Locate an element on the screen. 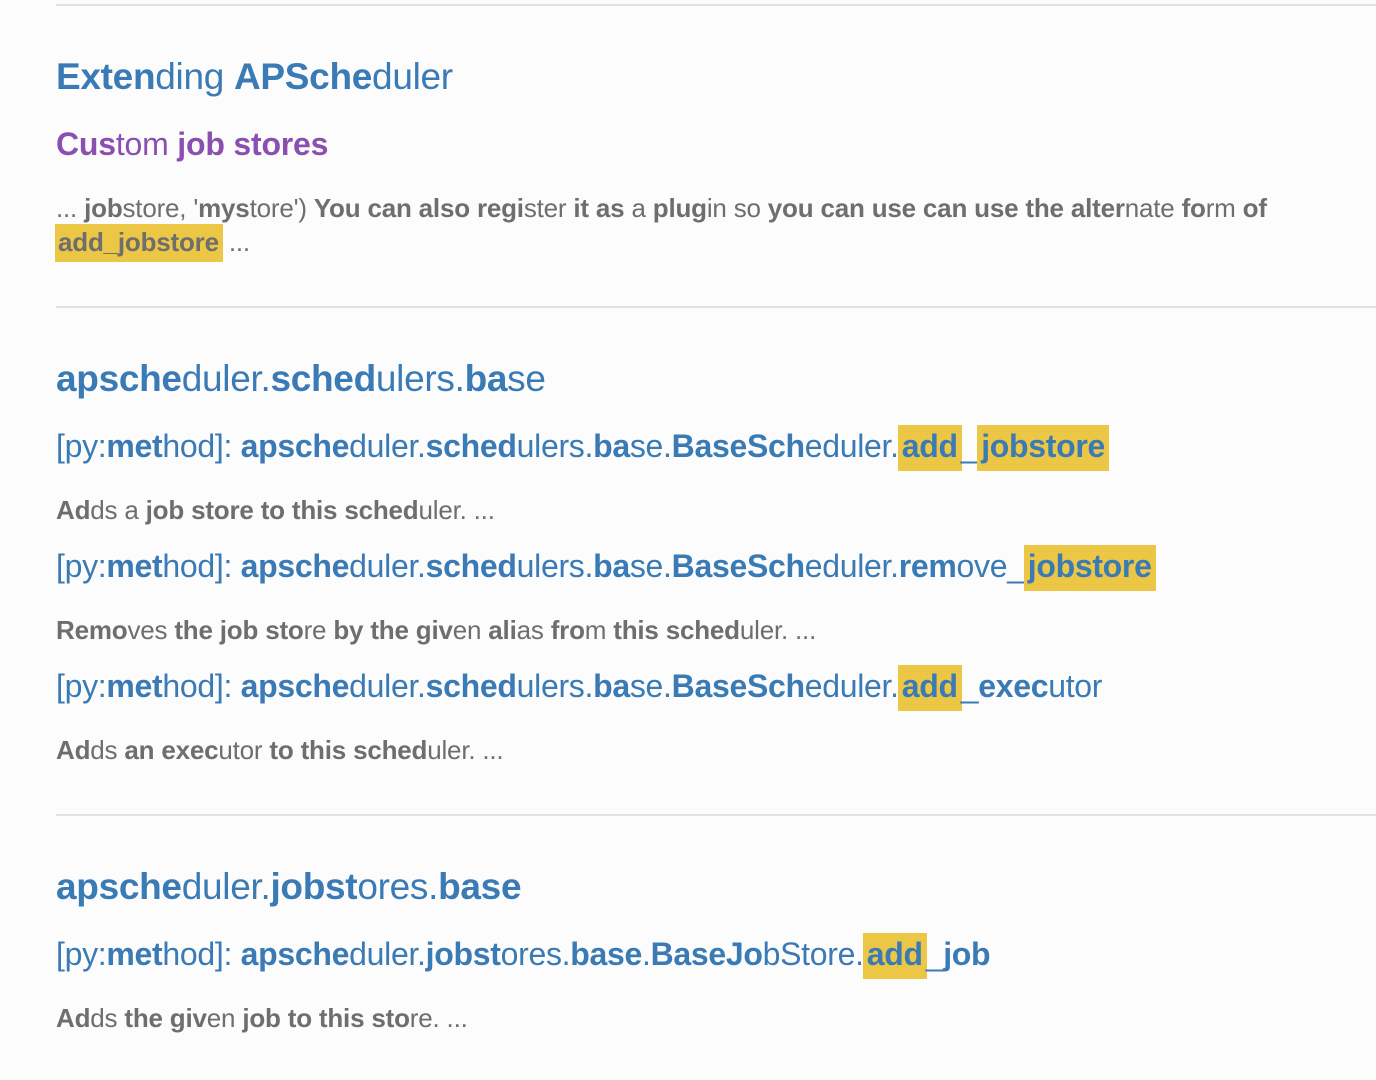 This screenshot has width=1376, height=1080. result-subtitle-custom-job-stores: Custom job stores is located at coordinates (192, 144).